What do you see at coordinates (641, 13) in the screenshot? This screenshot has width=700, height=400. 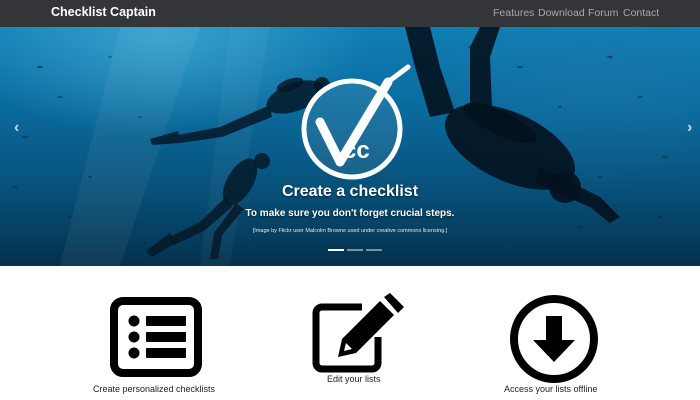 I see `nav-link-contact: Contact` at bounding box center [641, 13].